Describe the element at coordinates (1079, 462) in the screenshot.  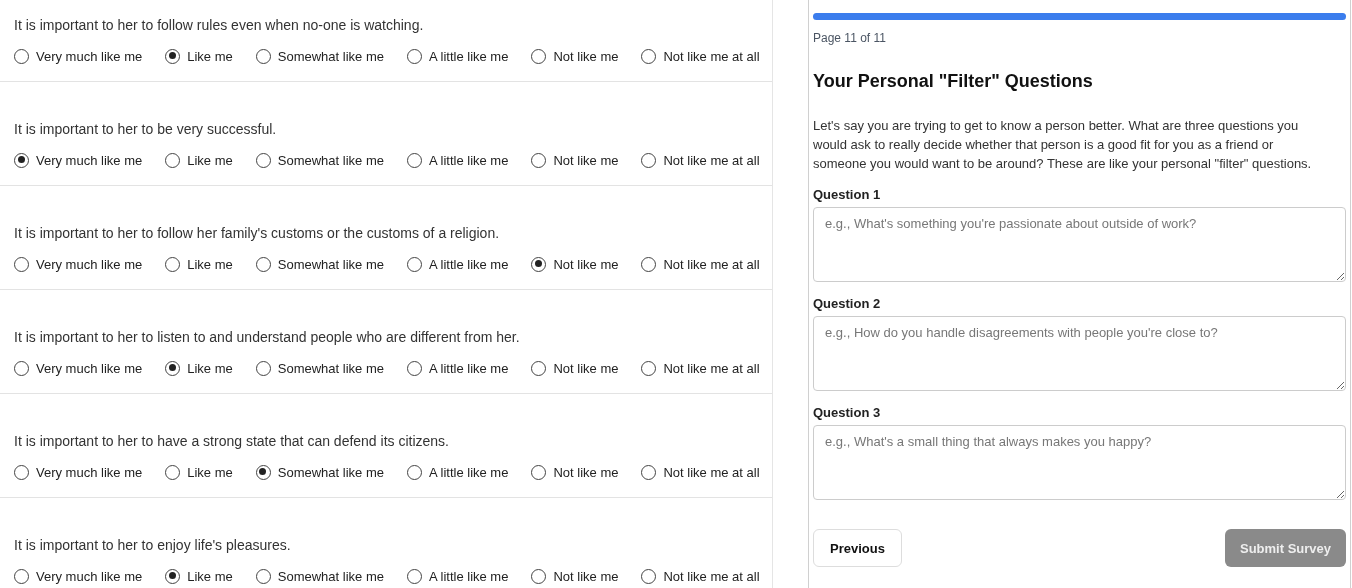
I see `answer-field: e.g., What's a small thing that always makes you happy?` at that location.